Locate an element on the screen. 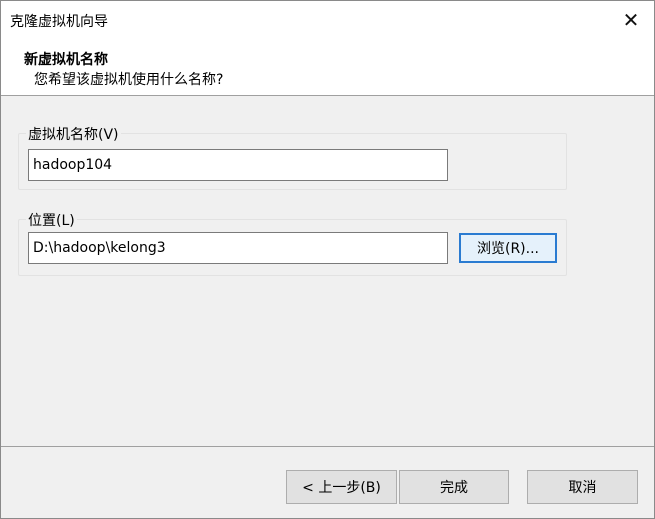  vm-name-input: hadoop104 is located at coordinates (238, 165).